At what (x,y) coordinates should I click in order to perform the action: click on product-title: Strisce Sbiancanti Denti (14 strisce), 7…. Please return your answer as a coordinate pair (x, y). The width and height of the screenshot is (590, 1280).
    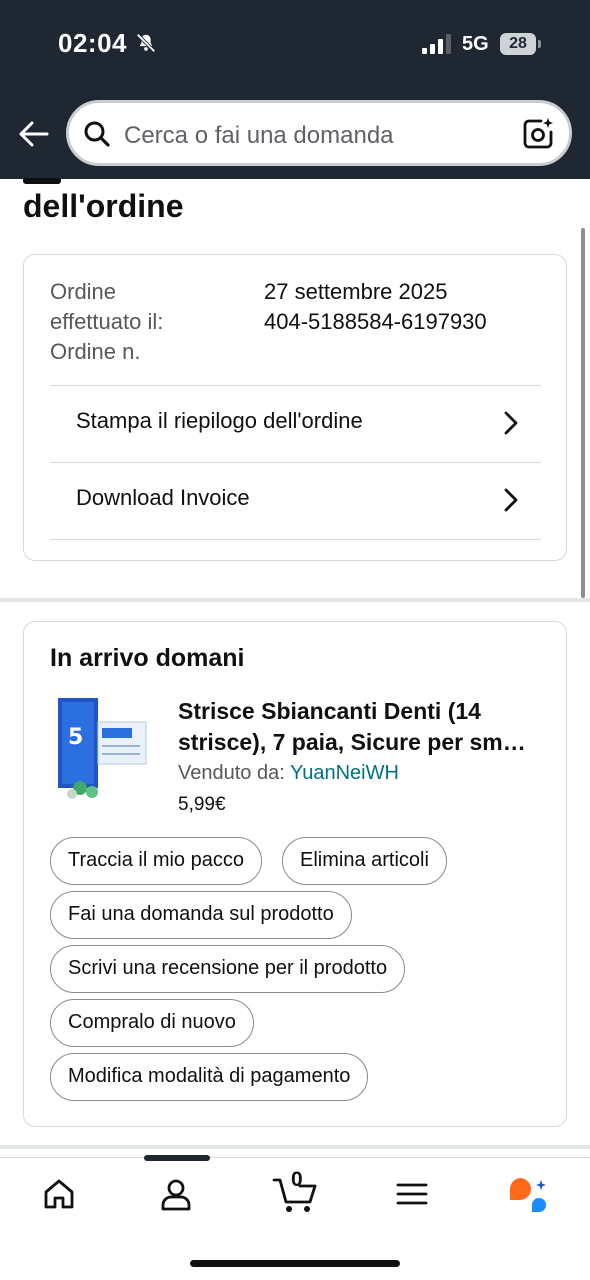
    Looking at the image, I should click on (363, 727).